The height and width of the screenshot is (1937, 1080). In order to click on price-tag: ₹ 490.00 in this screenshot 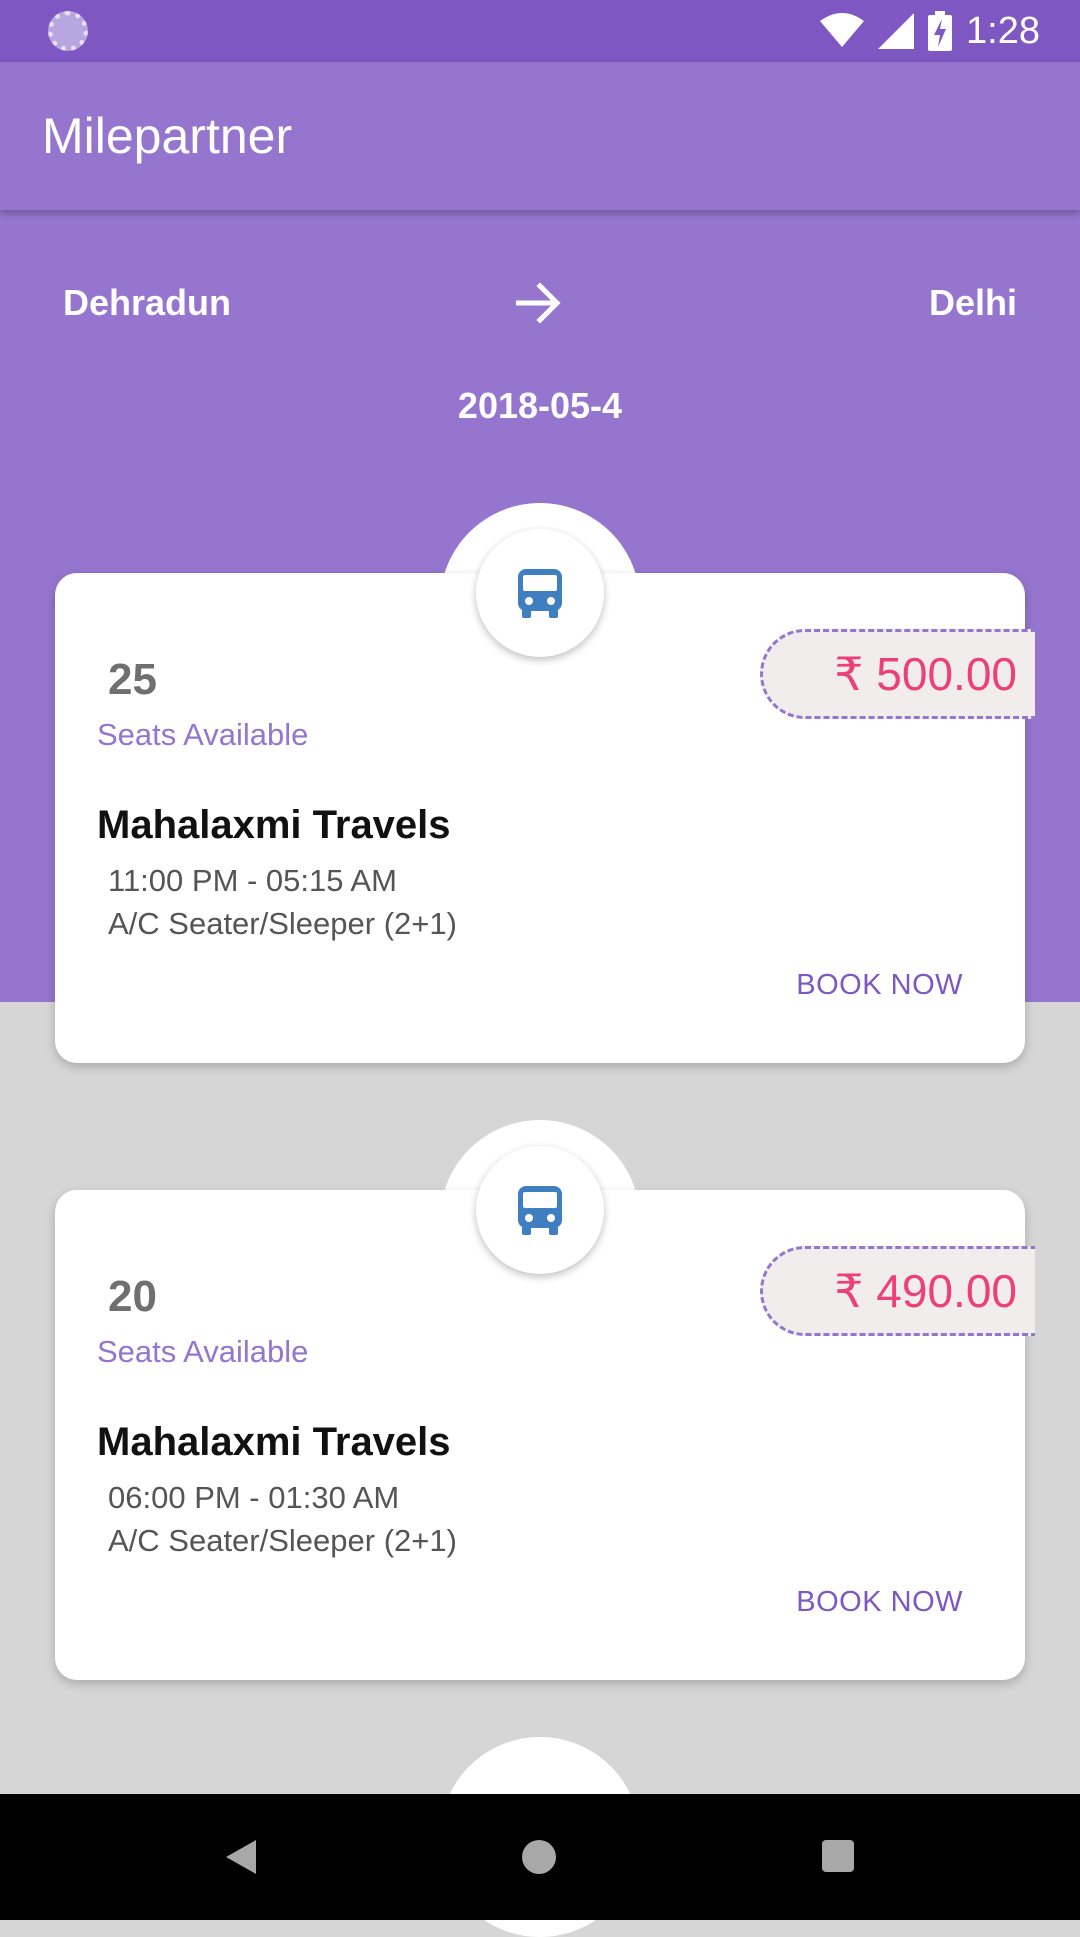, I will do `click(897, 1291)`.